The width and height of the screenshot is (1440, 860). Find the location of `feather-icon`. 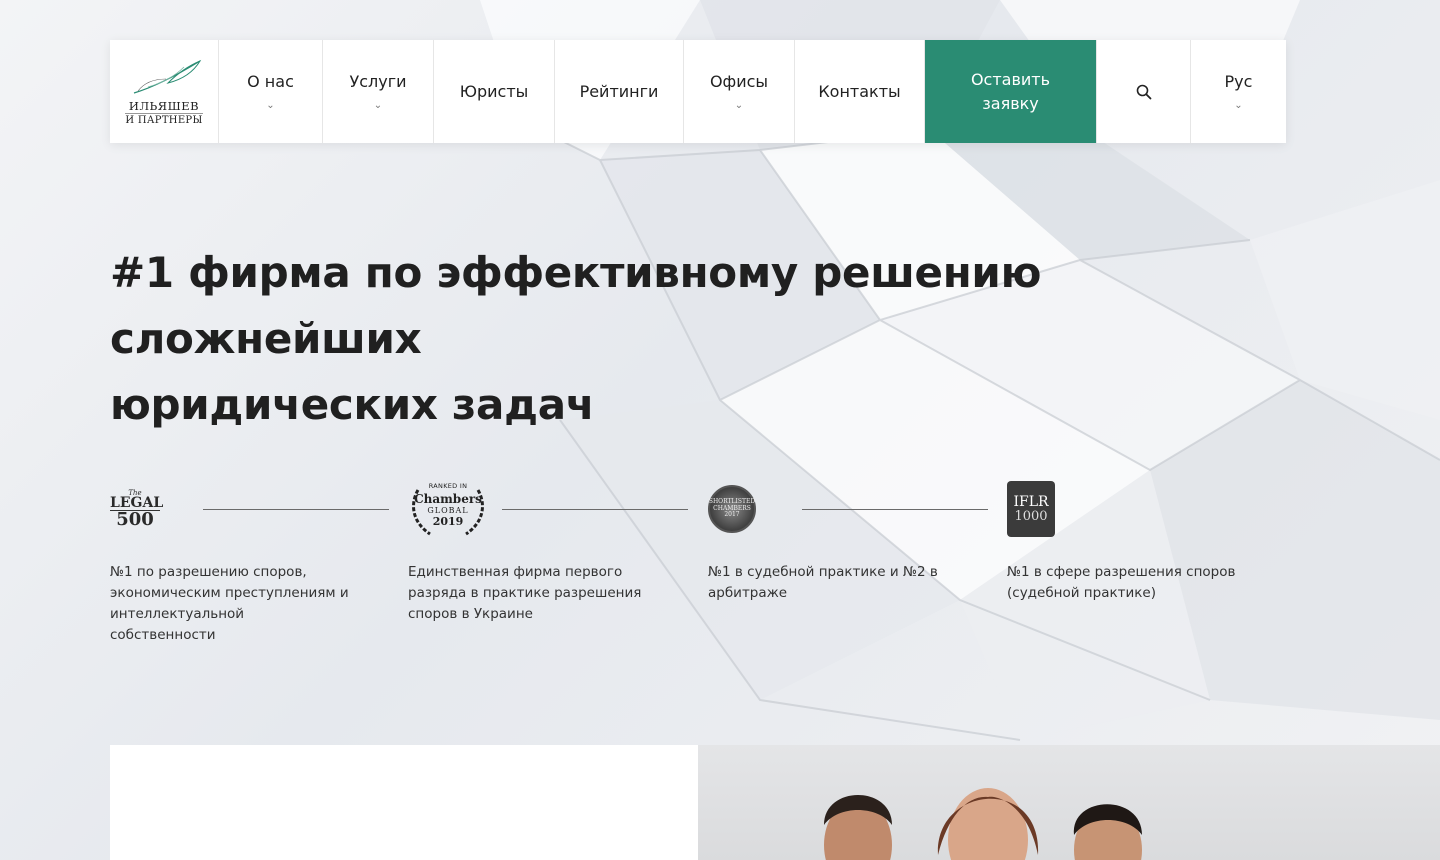

feather-icon is located at coordinates (167, 76).